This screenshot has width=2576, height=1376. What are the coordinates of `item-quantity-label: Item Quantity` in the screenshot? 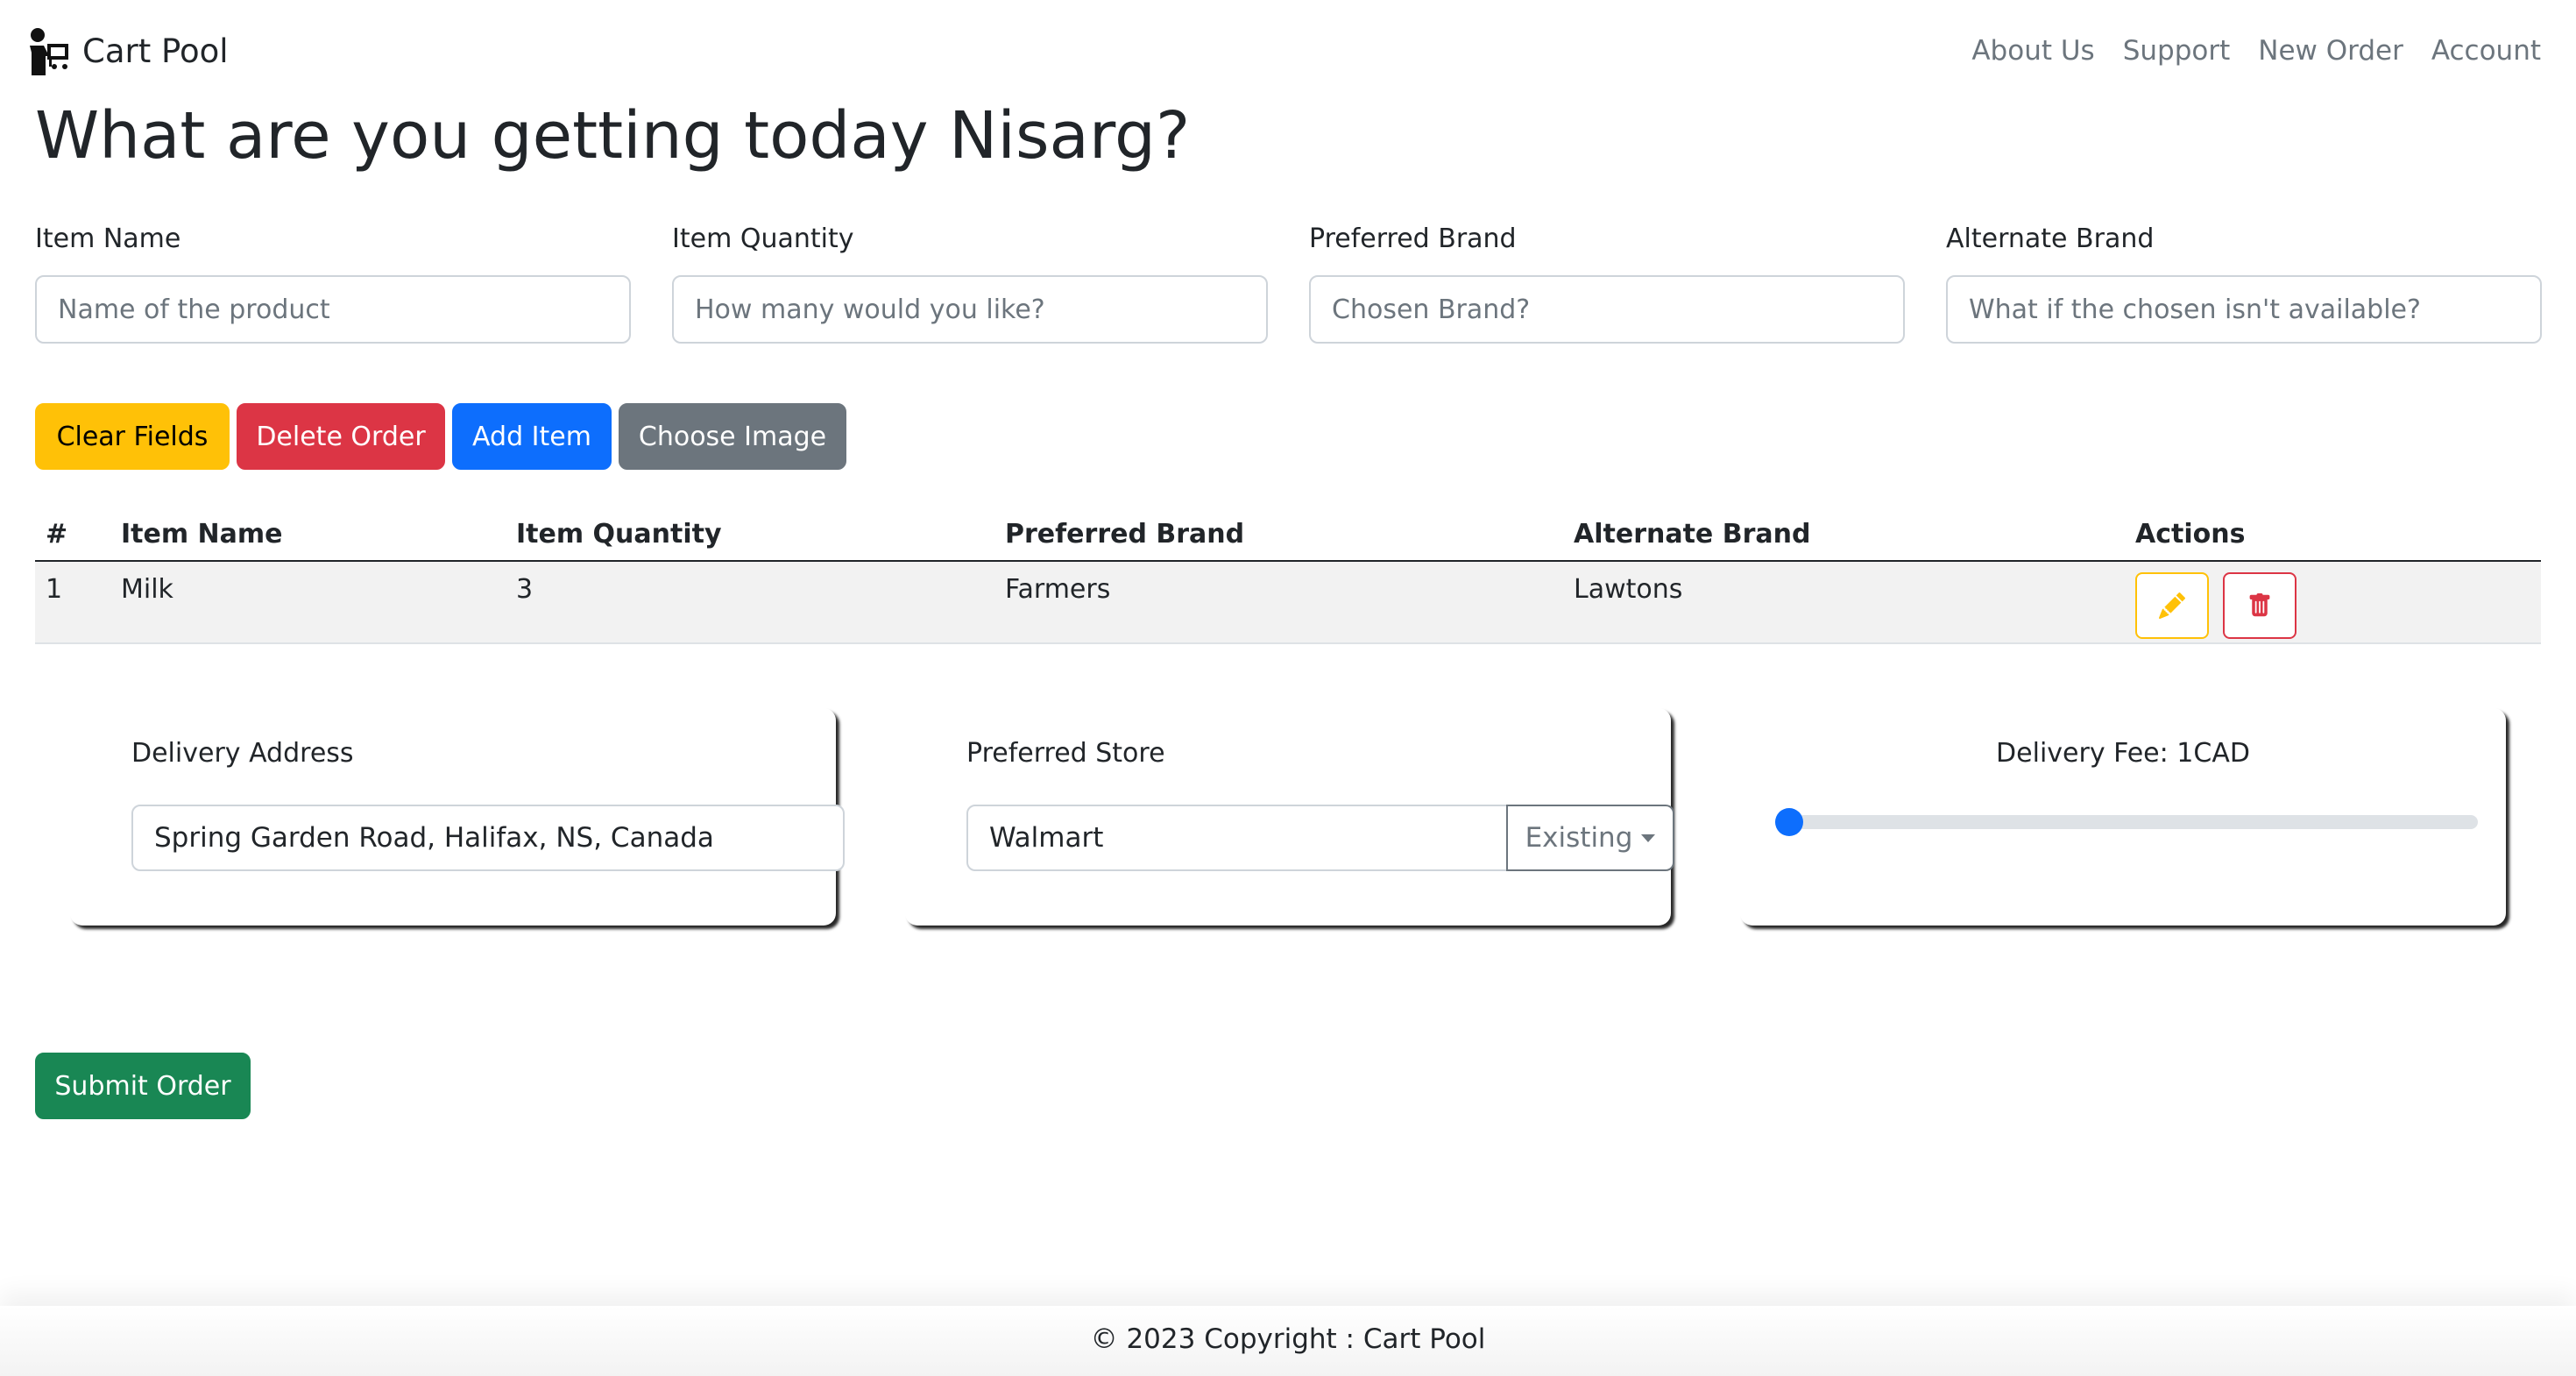 It's located at (763, 238).